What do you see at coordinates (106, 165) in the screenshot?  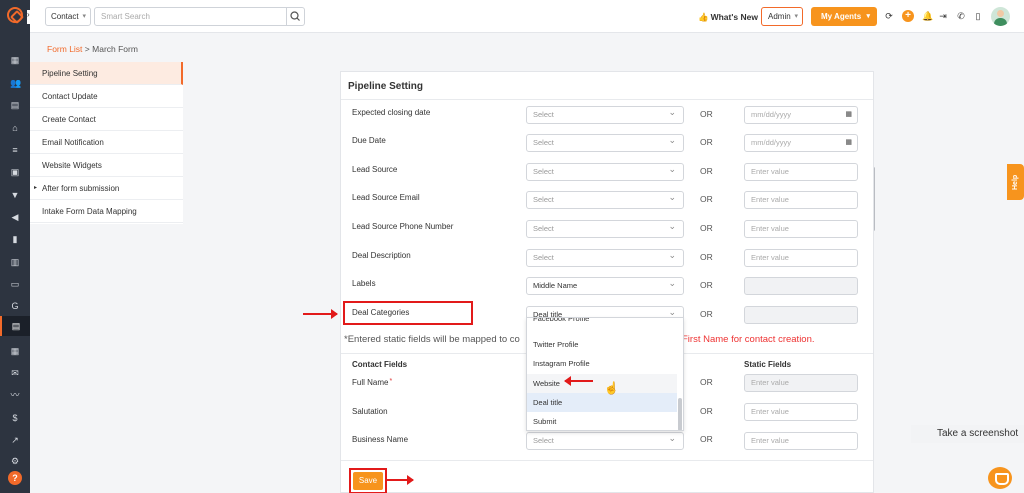 I see `menu-item-website-widgets: Website Widgets` at bounding box center [106, 165].